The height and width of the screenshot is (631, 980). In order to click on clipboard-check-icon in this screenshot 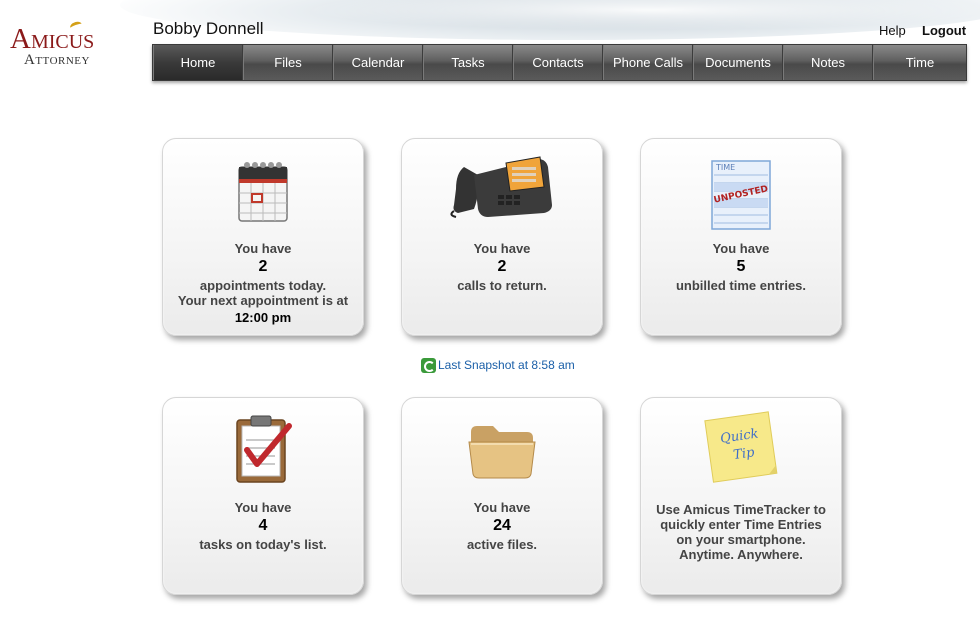, I will do `click(264, 449)`.